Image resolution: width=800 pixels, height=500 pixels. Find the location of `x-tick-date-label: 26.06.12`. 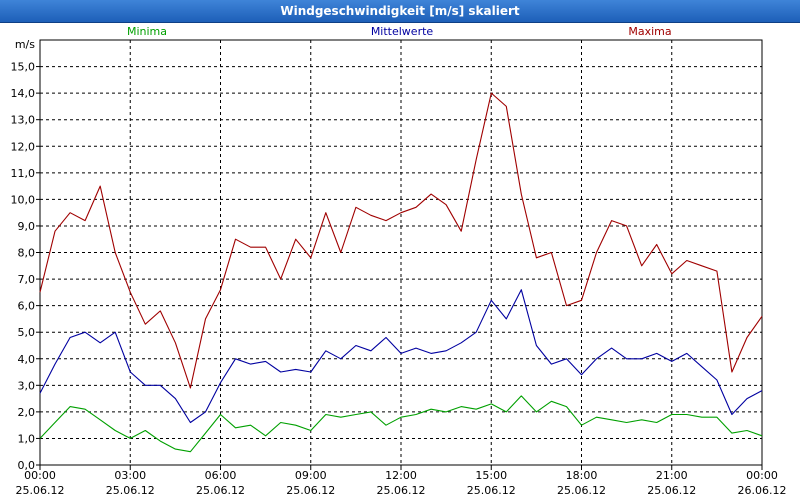

x-tick-date-label: 26.06.12 is located at coordinates (762, 490).